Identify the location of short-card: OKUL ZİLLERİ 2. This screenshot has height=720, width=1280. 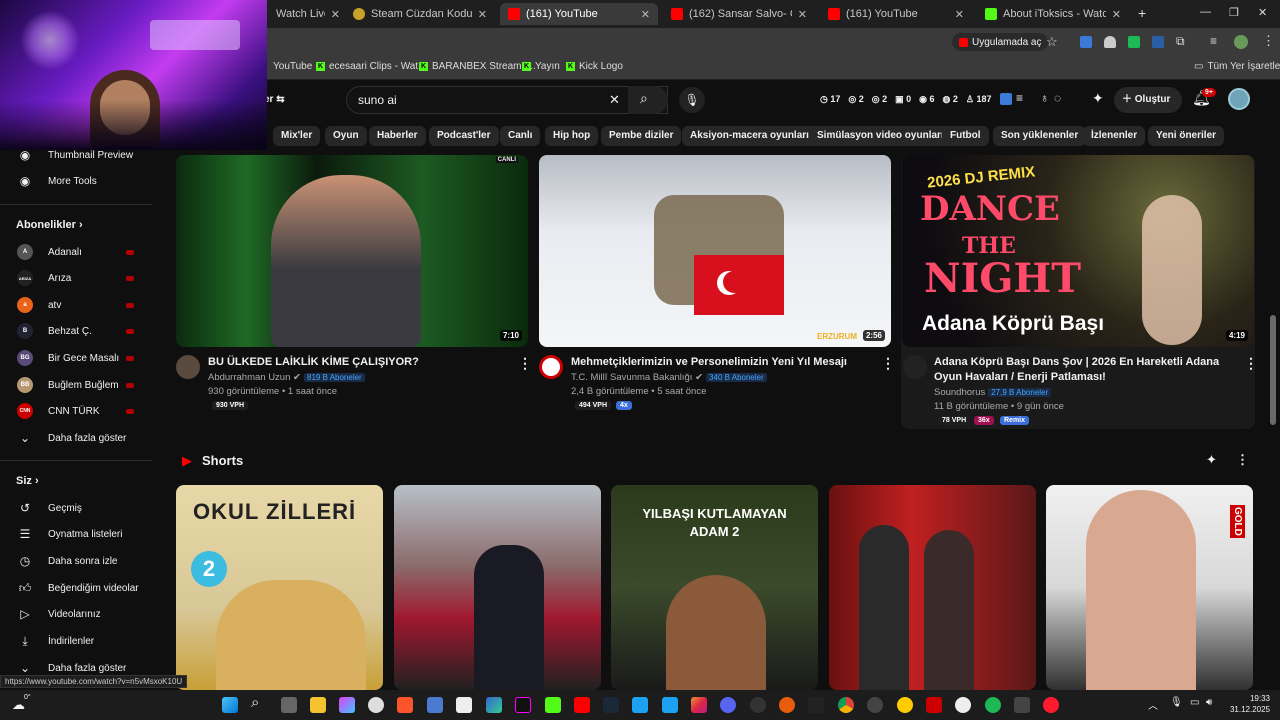
(279, 587).